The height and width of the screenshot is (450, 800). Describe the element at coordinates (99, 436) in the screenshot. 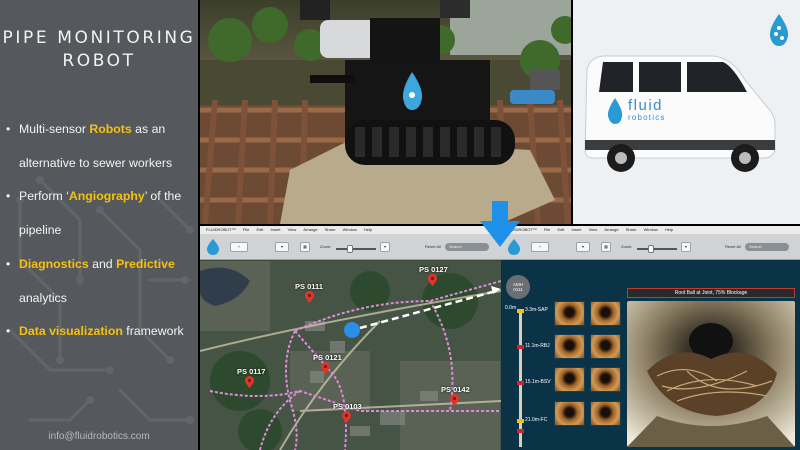

I see `contact-email: info@fluidrobotics.com` at that location.